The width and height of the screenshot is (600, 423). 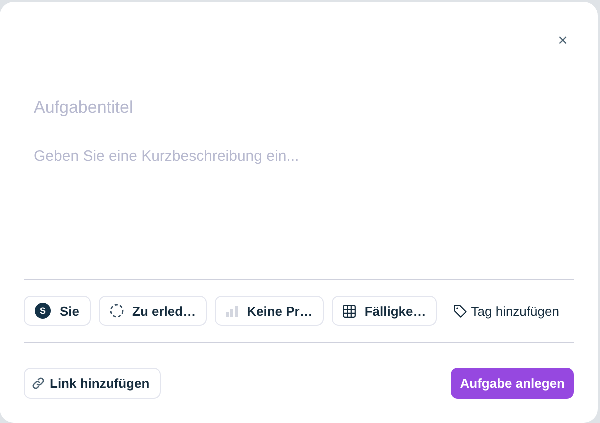 I want to click on avatar: S, so click(x=43, y=311).